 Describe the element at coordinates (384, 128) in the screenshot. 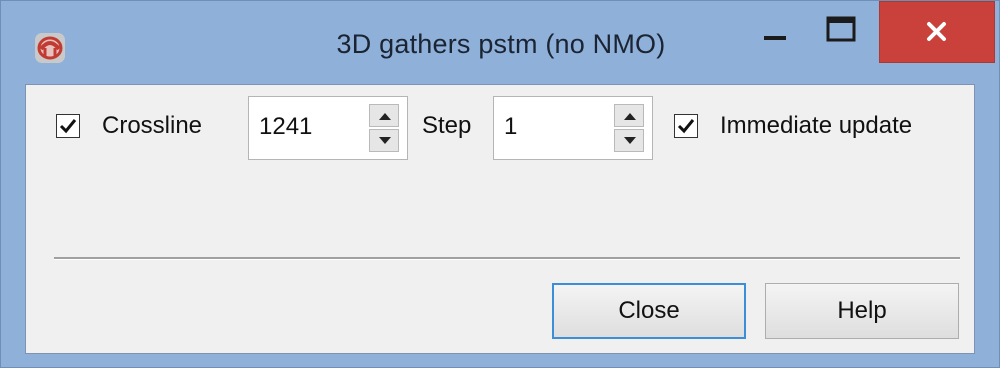

I see `crossline-spin-buttons` at that location.